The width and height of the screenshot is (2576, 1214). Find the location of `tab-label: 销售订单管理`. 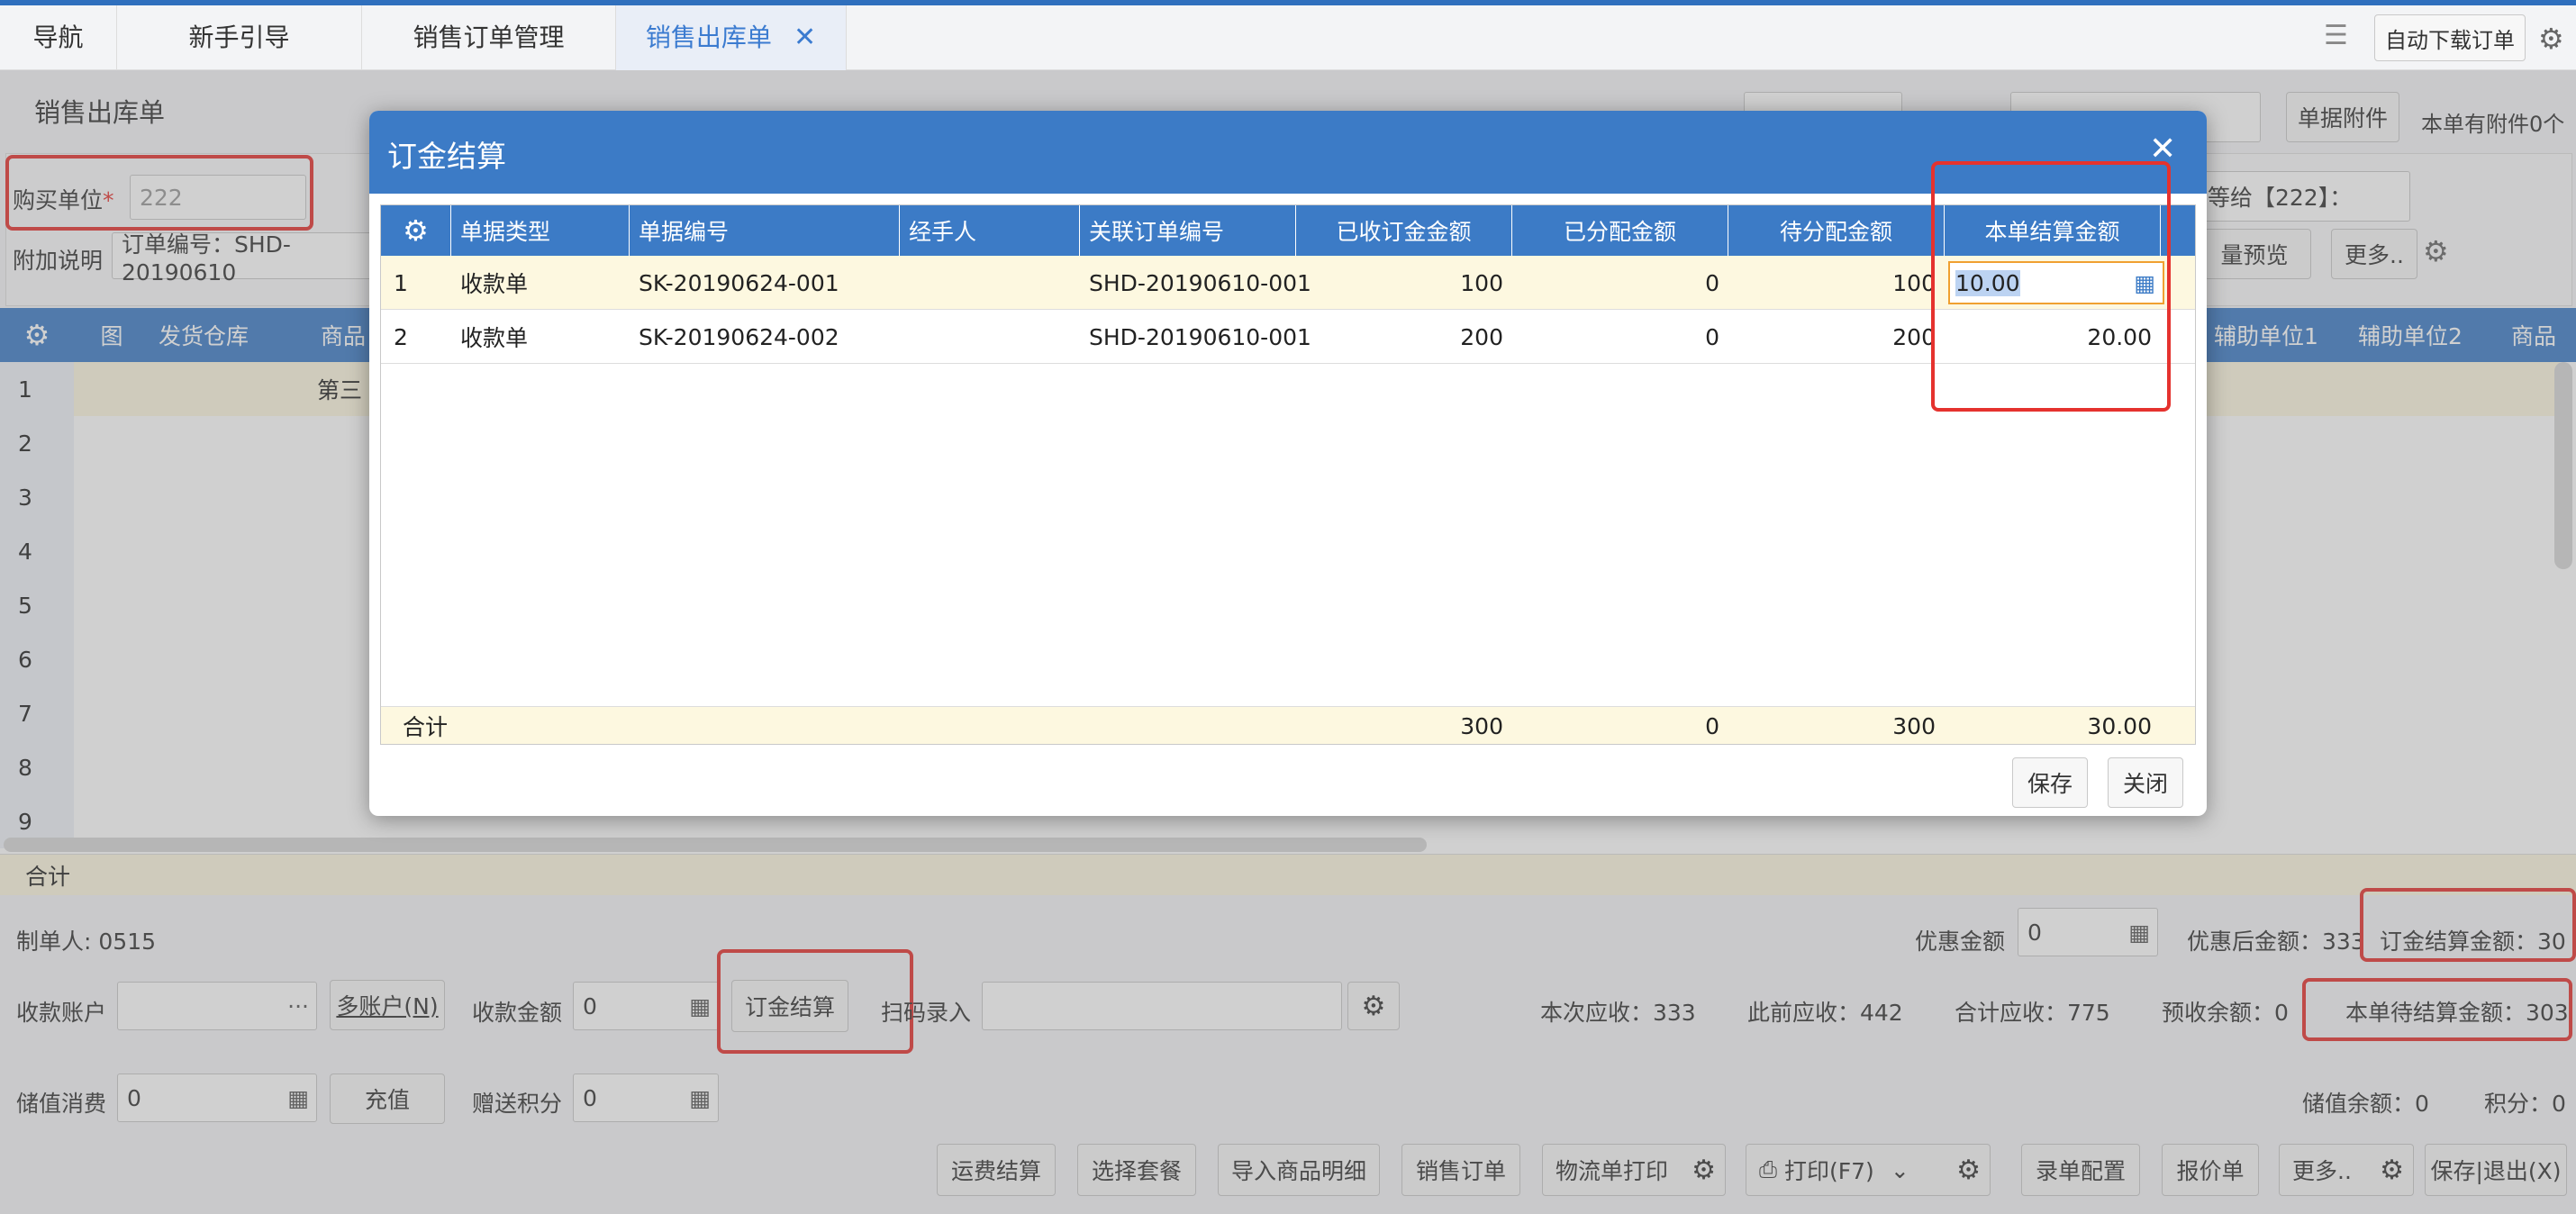

tab-label: 销售订单管理 is located at coordinates (489, 37).